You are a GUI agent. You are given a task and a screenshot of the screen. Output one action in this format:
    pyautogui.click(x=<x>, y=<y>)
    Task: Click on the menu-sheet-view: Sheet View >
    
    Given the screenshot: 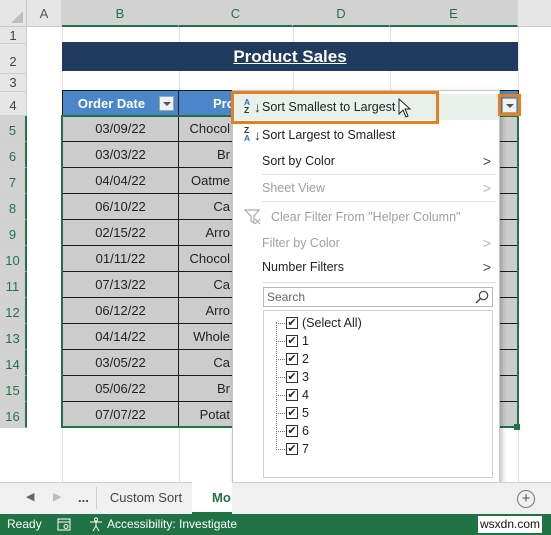 What is the action you would take?
    pyautogui.click(x=366, y=188)
    